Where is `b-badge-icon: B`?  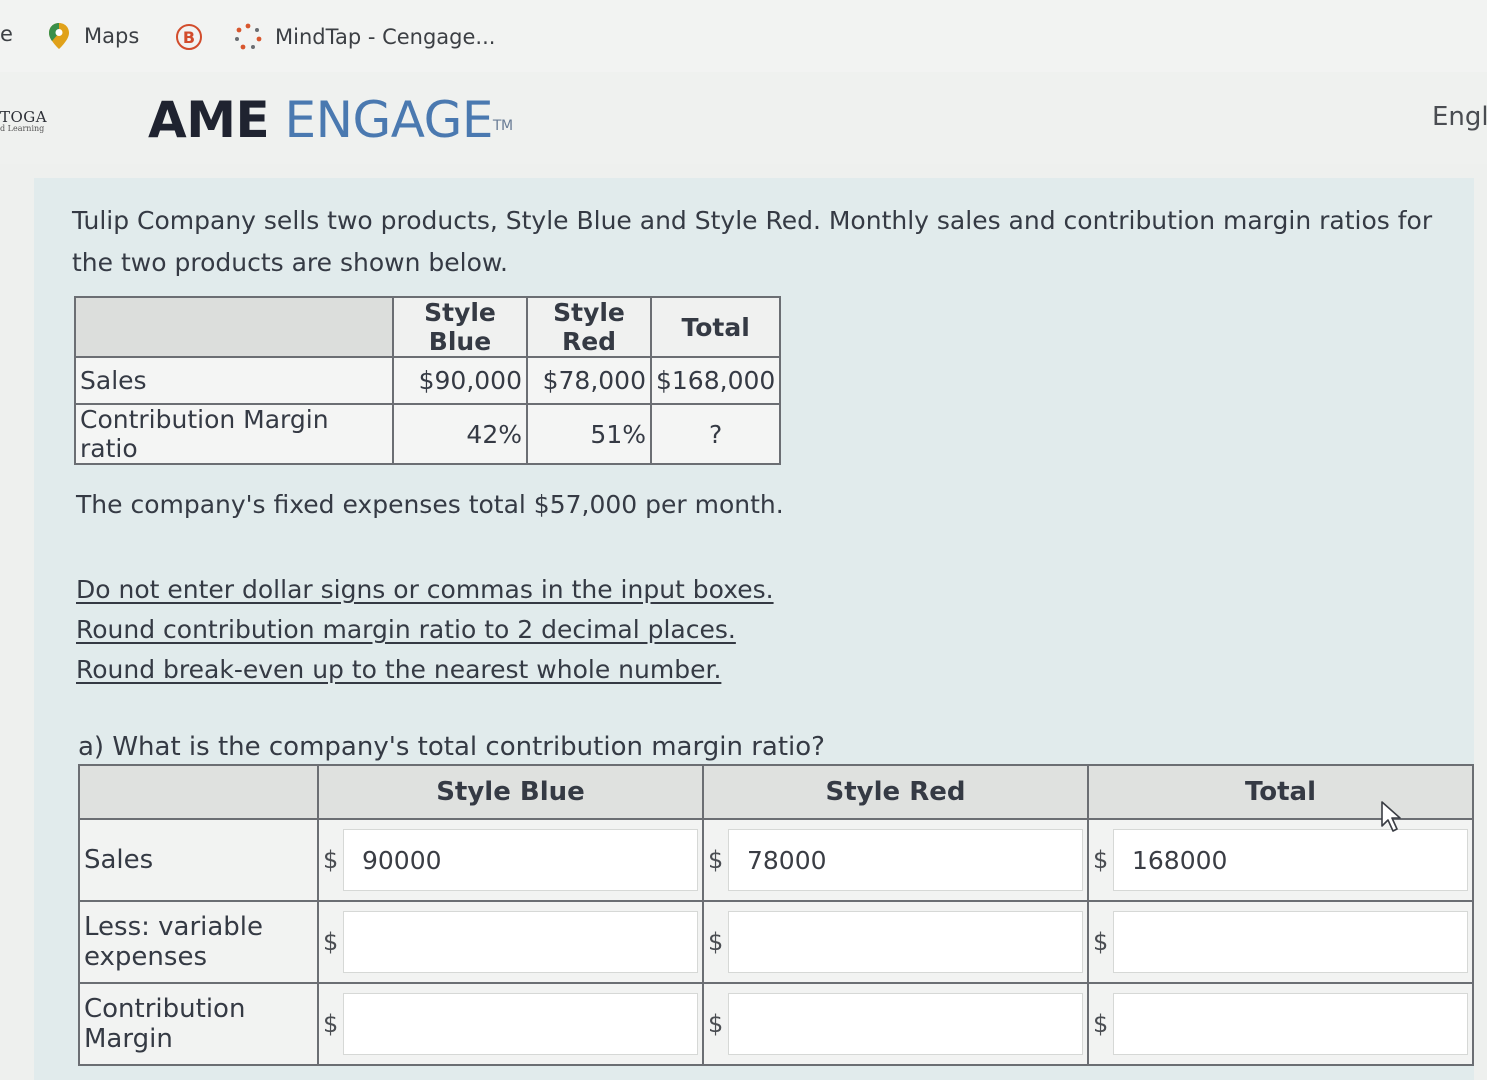 b-badge-icon: B is located at coordinates (189, 37).